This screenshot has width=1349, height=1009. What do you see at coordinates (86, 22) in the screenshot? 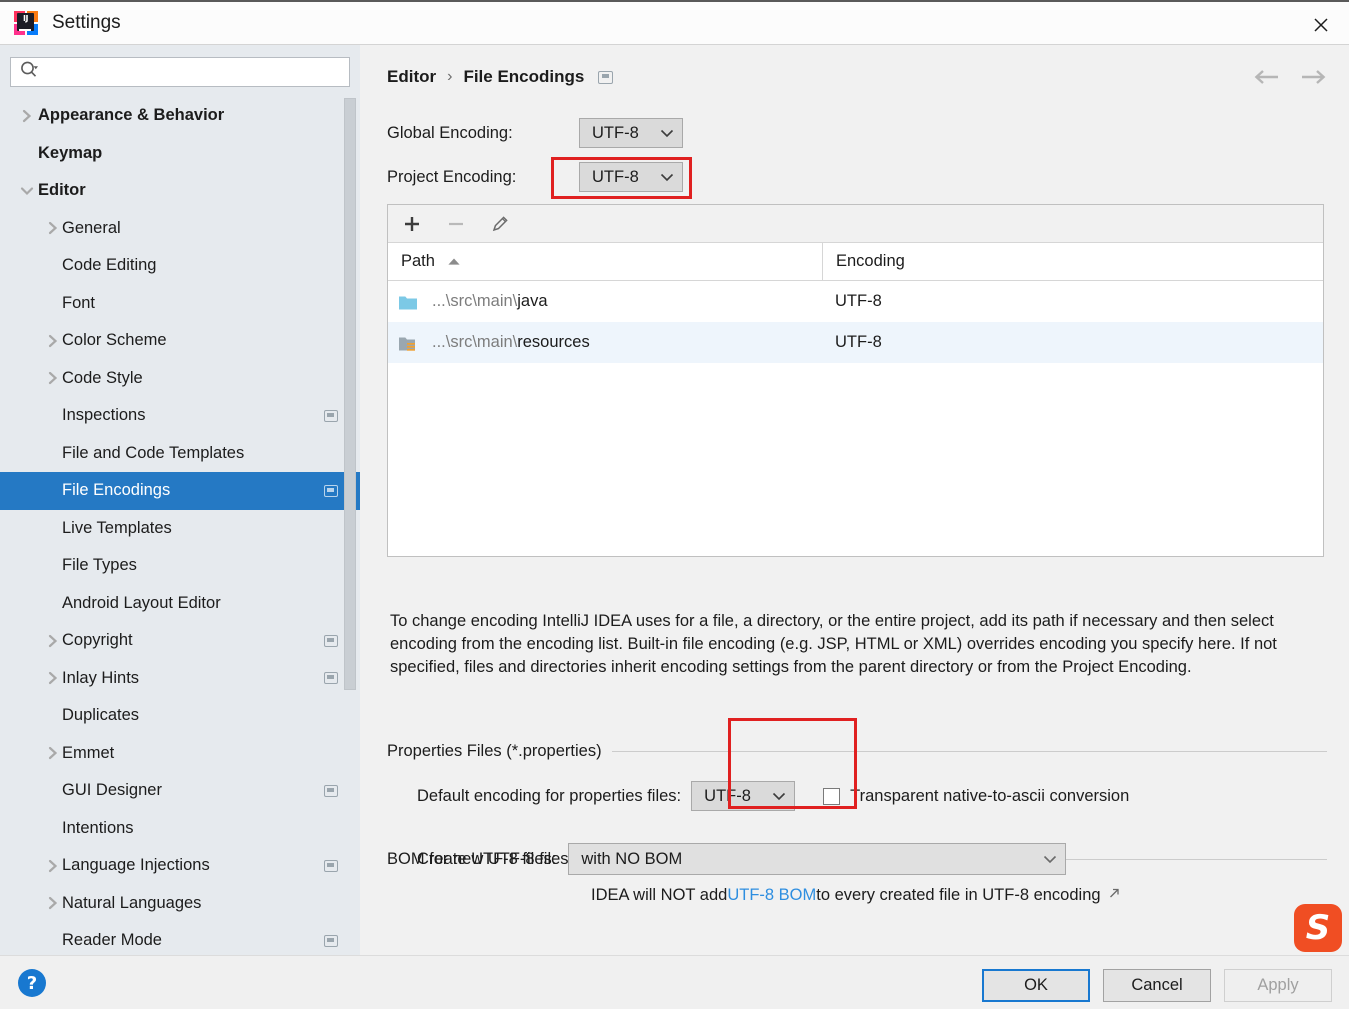
I see `window-title: Settings` at bounding box center [86, 22].